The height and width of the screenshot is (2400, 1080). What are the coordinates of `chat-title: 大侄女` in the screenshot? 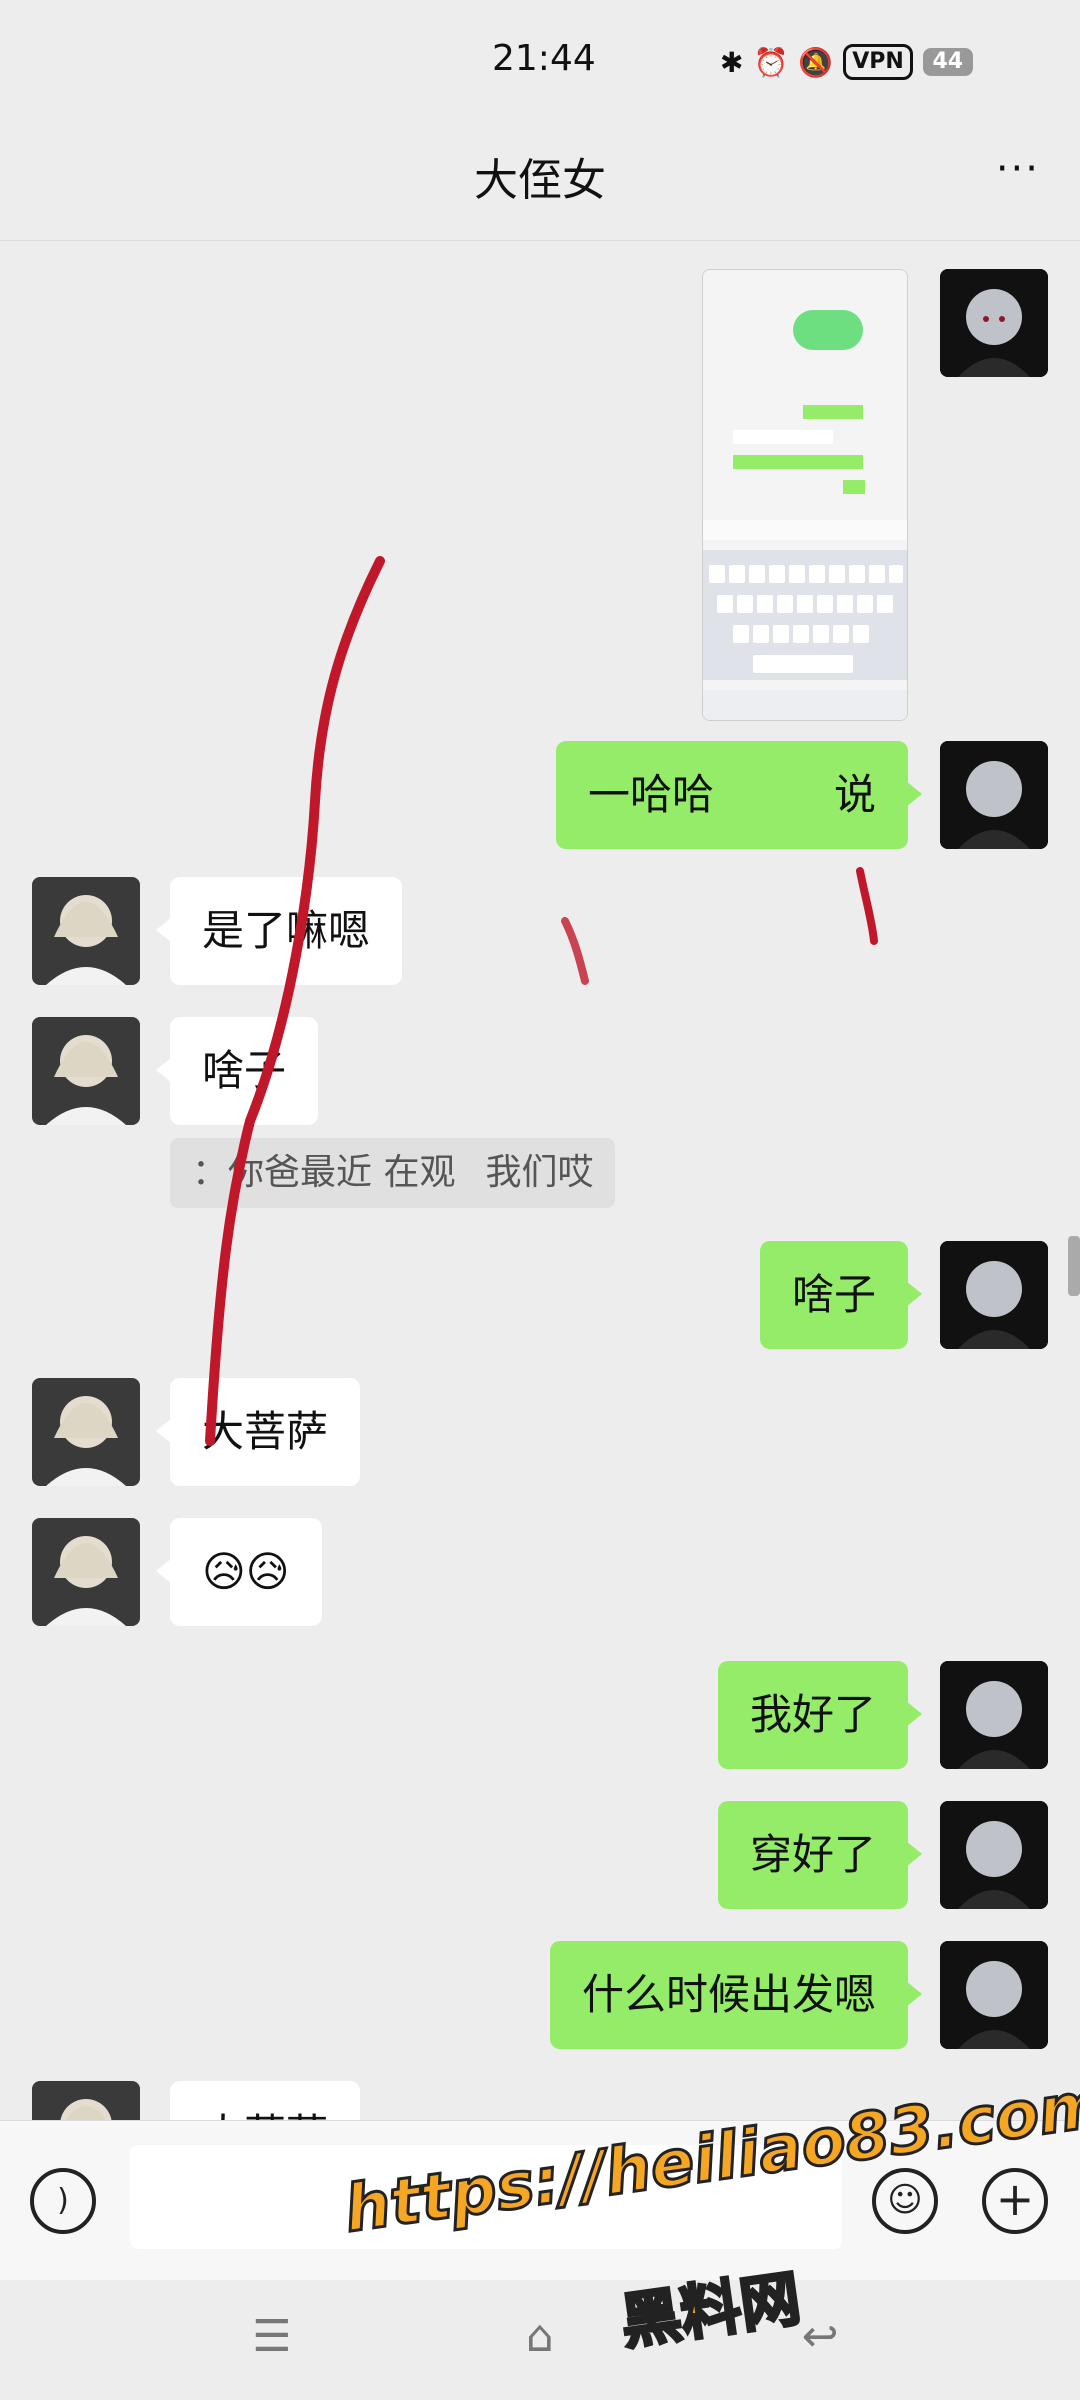 It's located at (540, 180).